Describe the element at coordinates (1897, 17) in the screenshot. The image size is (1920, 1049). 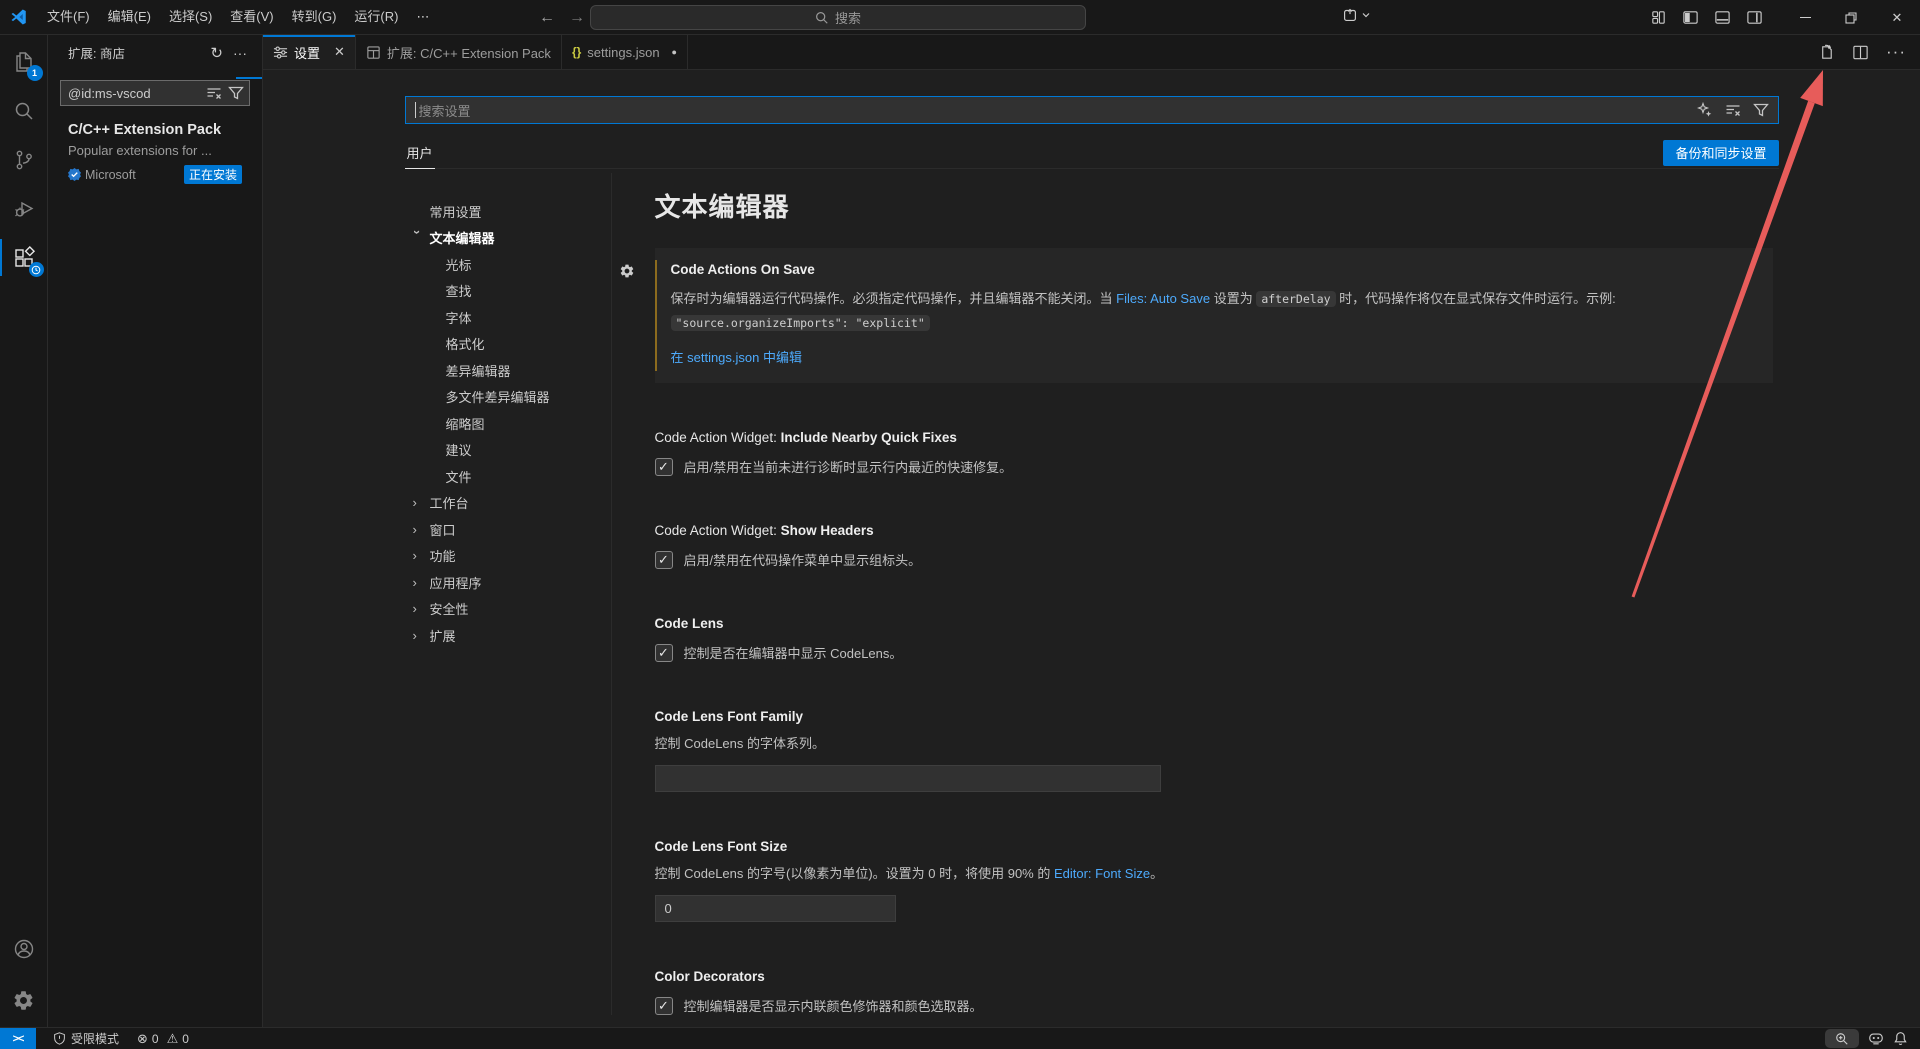
I see `close-window-button: ✕` at that location.